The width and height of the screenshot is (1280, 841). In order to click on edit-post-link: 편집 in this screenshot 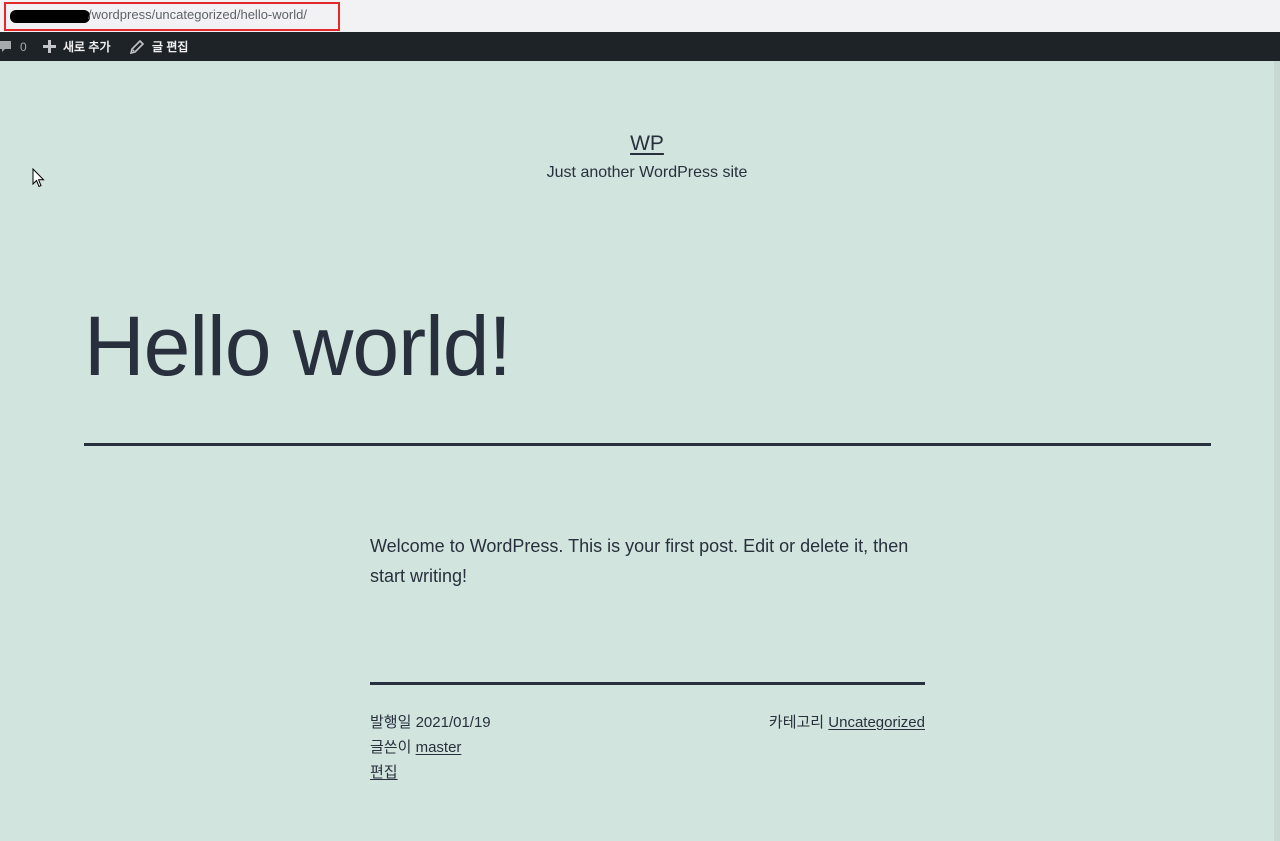, I will do `click(384, 772)`.